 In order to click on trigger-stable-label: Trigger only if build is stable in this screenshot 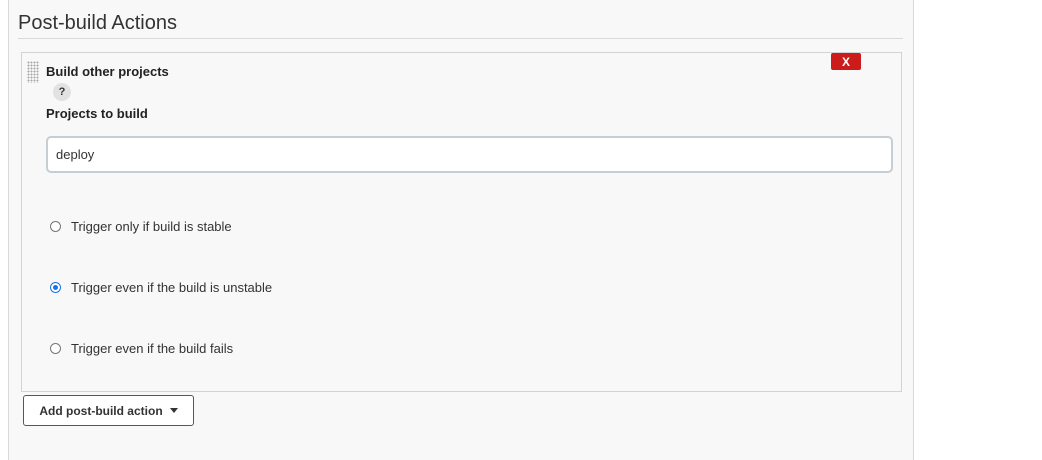, I will do `click(151, 226)`.